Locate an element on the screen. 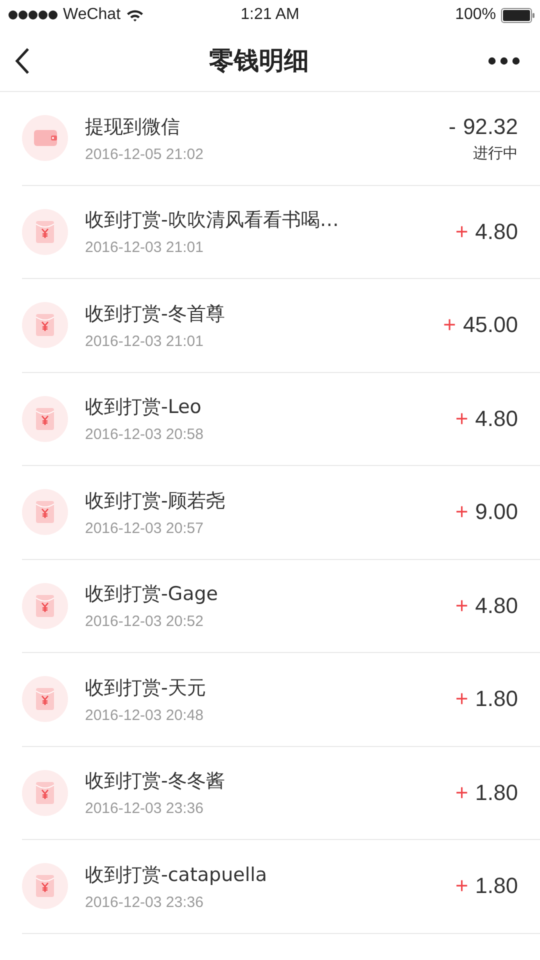  record-row: 收到打赏-catapuella 2016-12-03 23:36 + 1.80 is located at coordinates (281, 887).